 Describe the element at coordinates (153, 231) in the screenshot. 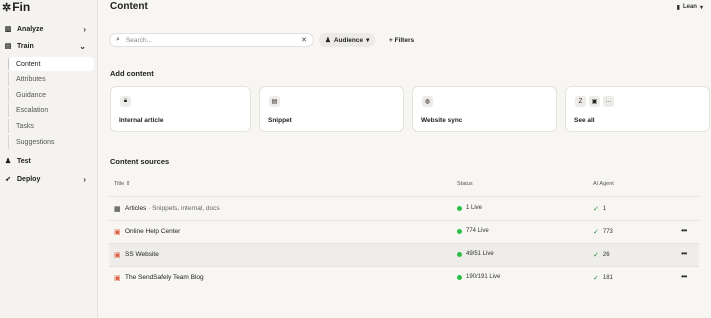

I see `row-title: Online Help Center` at that location.